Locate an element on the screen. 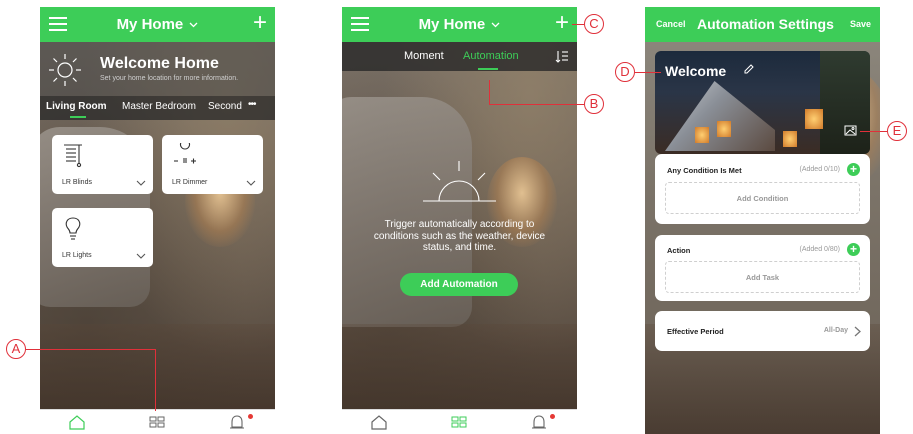 The width and height of the screenshot is (913, 434). pencil-icon is located at coordinates (749, 69).